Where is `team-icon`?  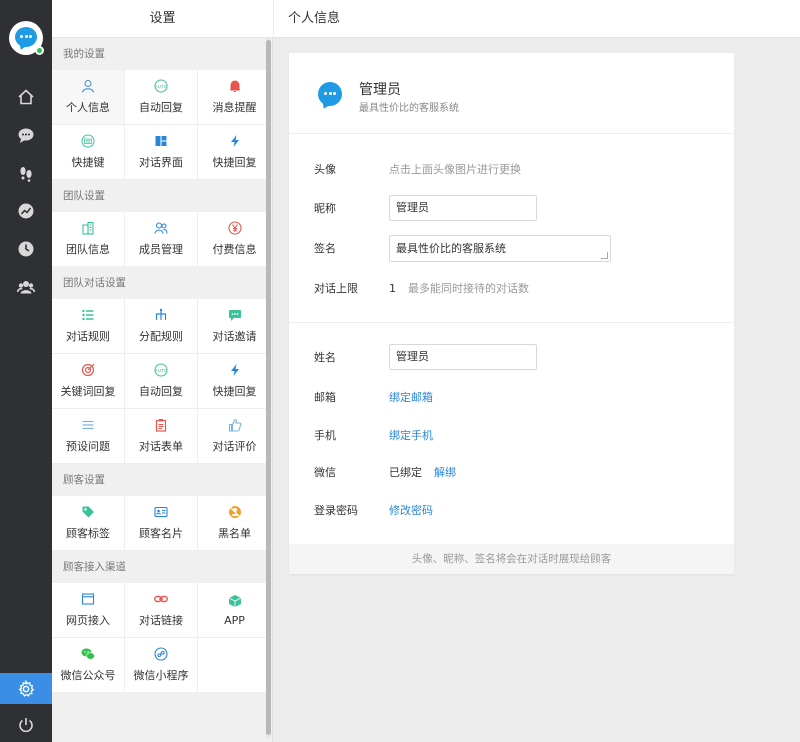
team-icon is located at coordinates (26, 287).